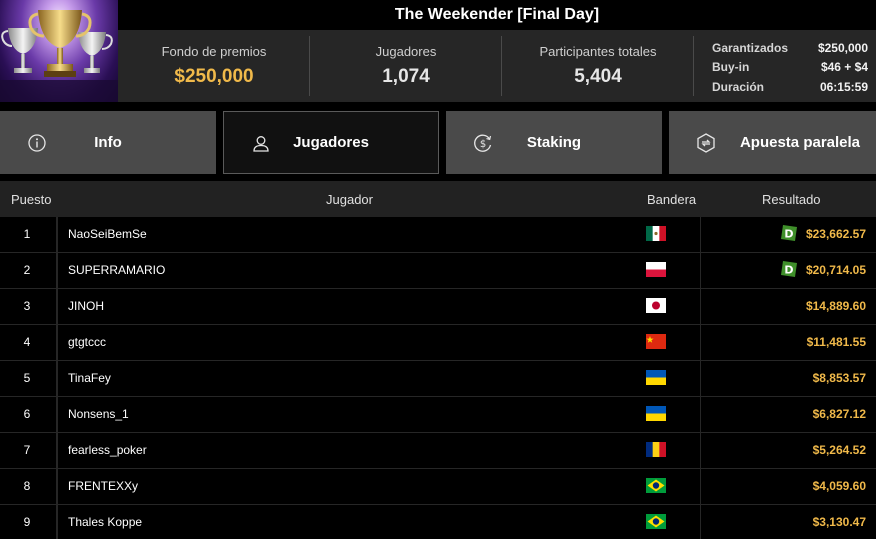 This screenshot has height=539, width=876. Describe the element at coordinates (598, 76) in the screenshot. I see `entries-value: 5,404` at that location.